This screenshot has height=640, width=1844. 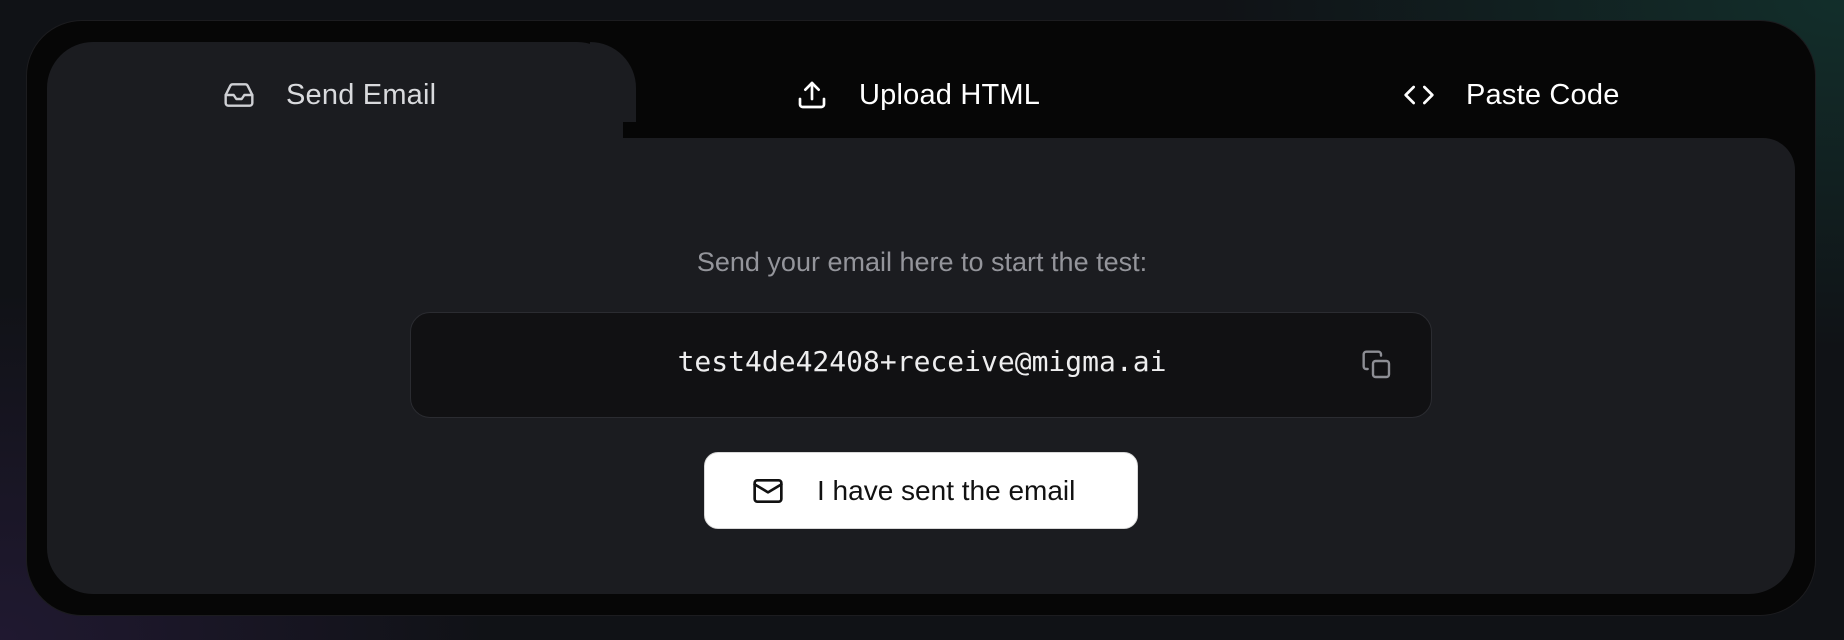 What do you see at coordinates (950, 94) in the screenshot?
I see `tab-upload-html-label: Upload HTML` at bounding box center [950, 94].